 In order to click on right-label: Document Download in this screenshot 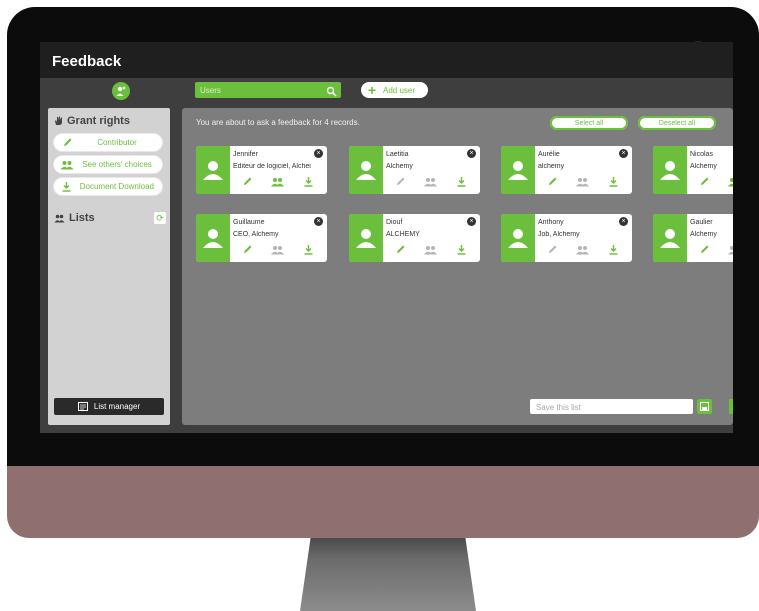, I will do `click(116, 186)`.